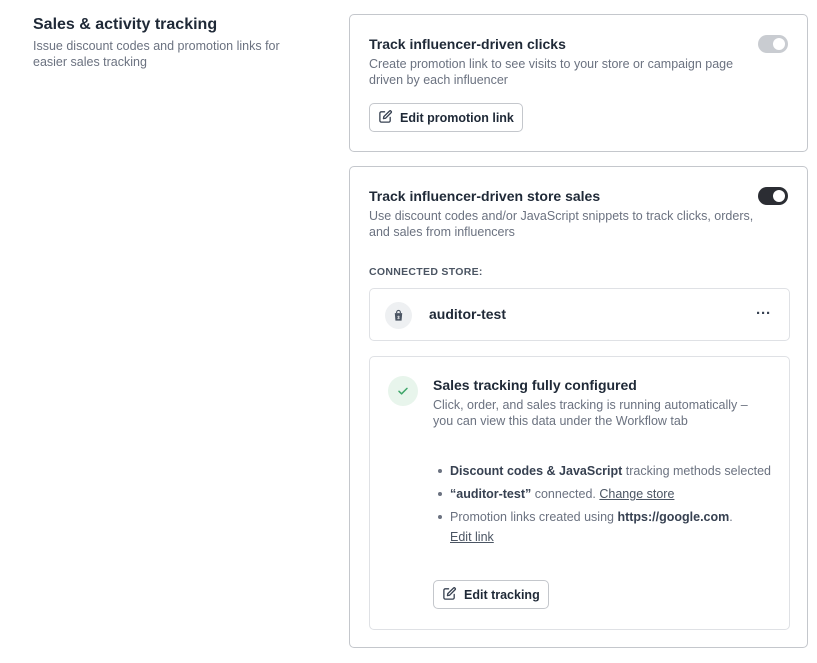 The height and width of the screenshot is (663, 817). What do you see at coordinates (565, 494) in the screenshot?
I see `bullet-text: connected.` at bounding box center [565, 494].